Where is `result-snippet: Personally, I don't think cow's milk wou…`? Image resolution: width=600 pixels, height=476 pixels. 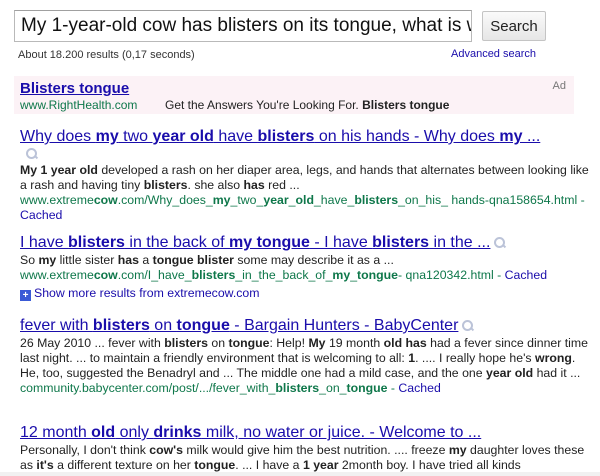 result-snippet: Personally, I don't think cow's milk wou… is located at coordinates (302, 457).